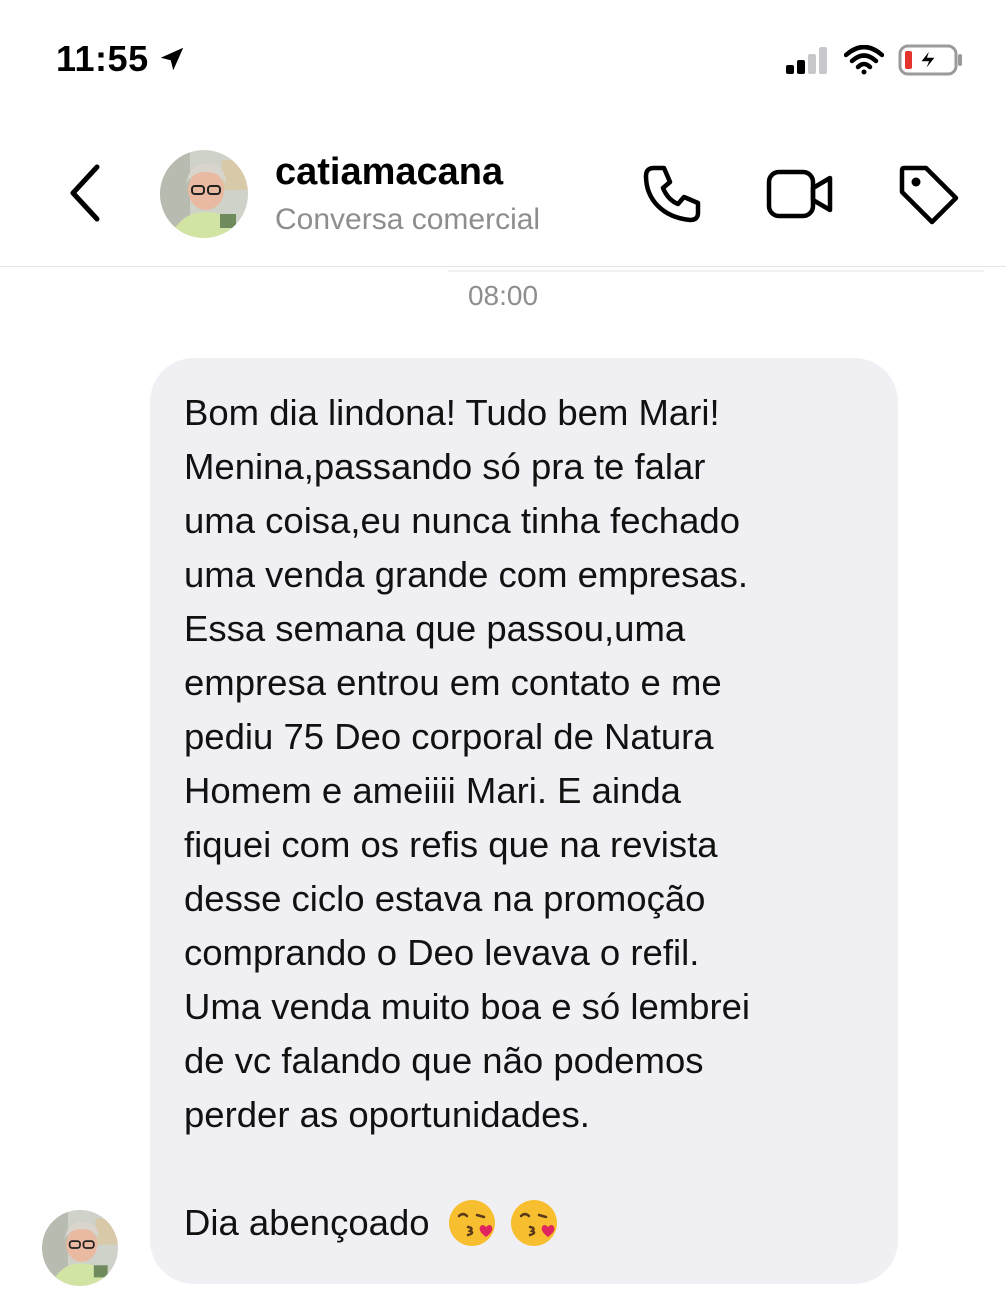 The height and width of the screenshot is (1306, 1006). I want to click on back-button, so click(85, 193).